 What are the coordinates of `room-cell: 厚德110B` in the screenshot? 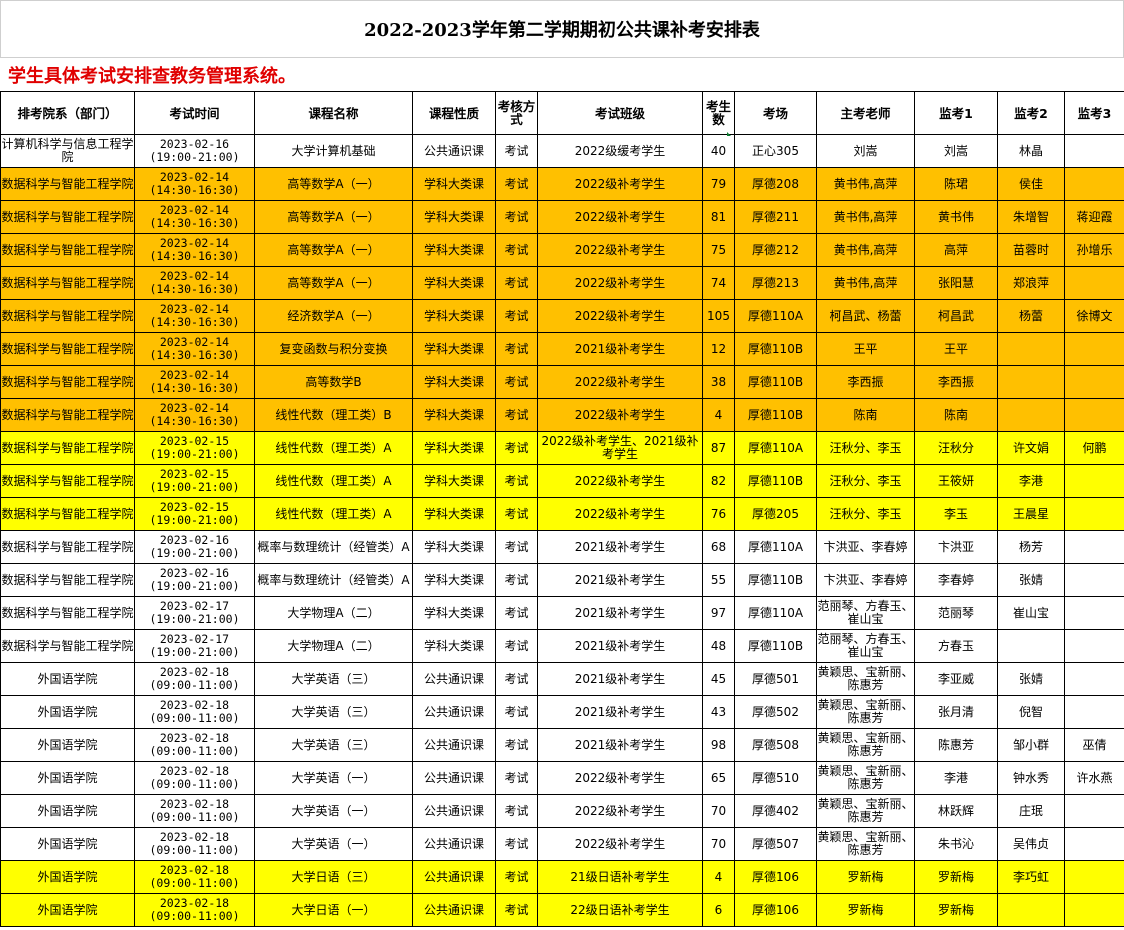 It's located at (775, 580).